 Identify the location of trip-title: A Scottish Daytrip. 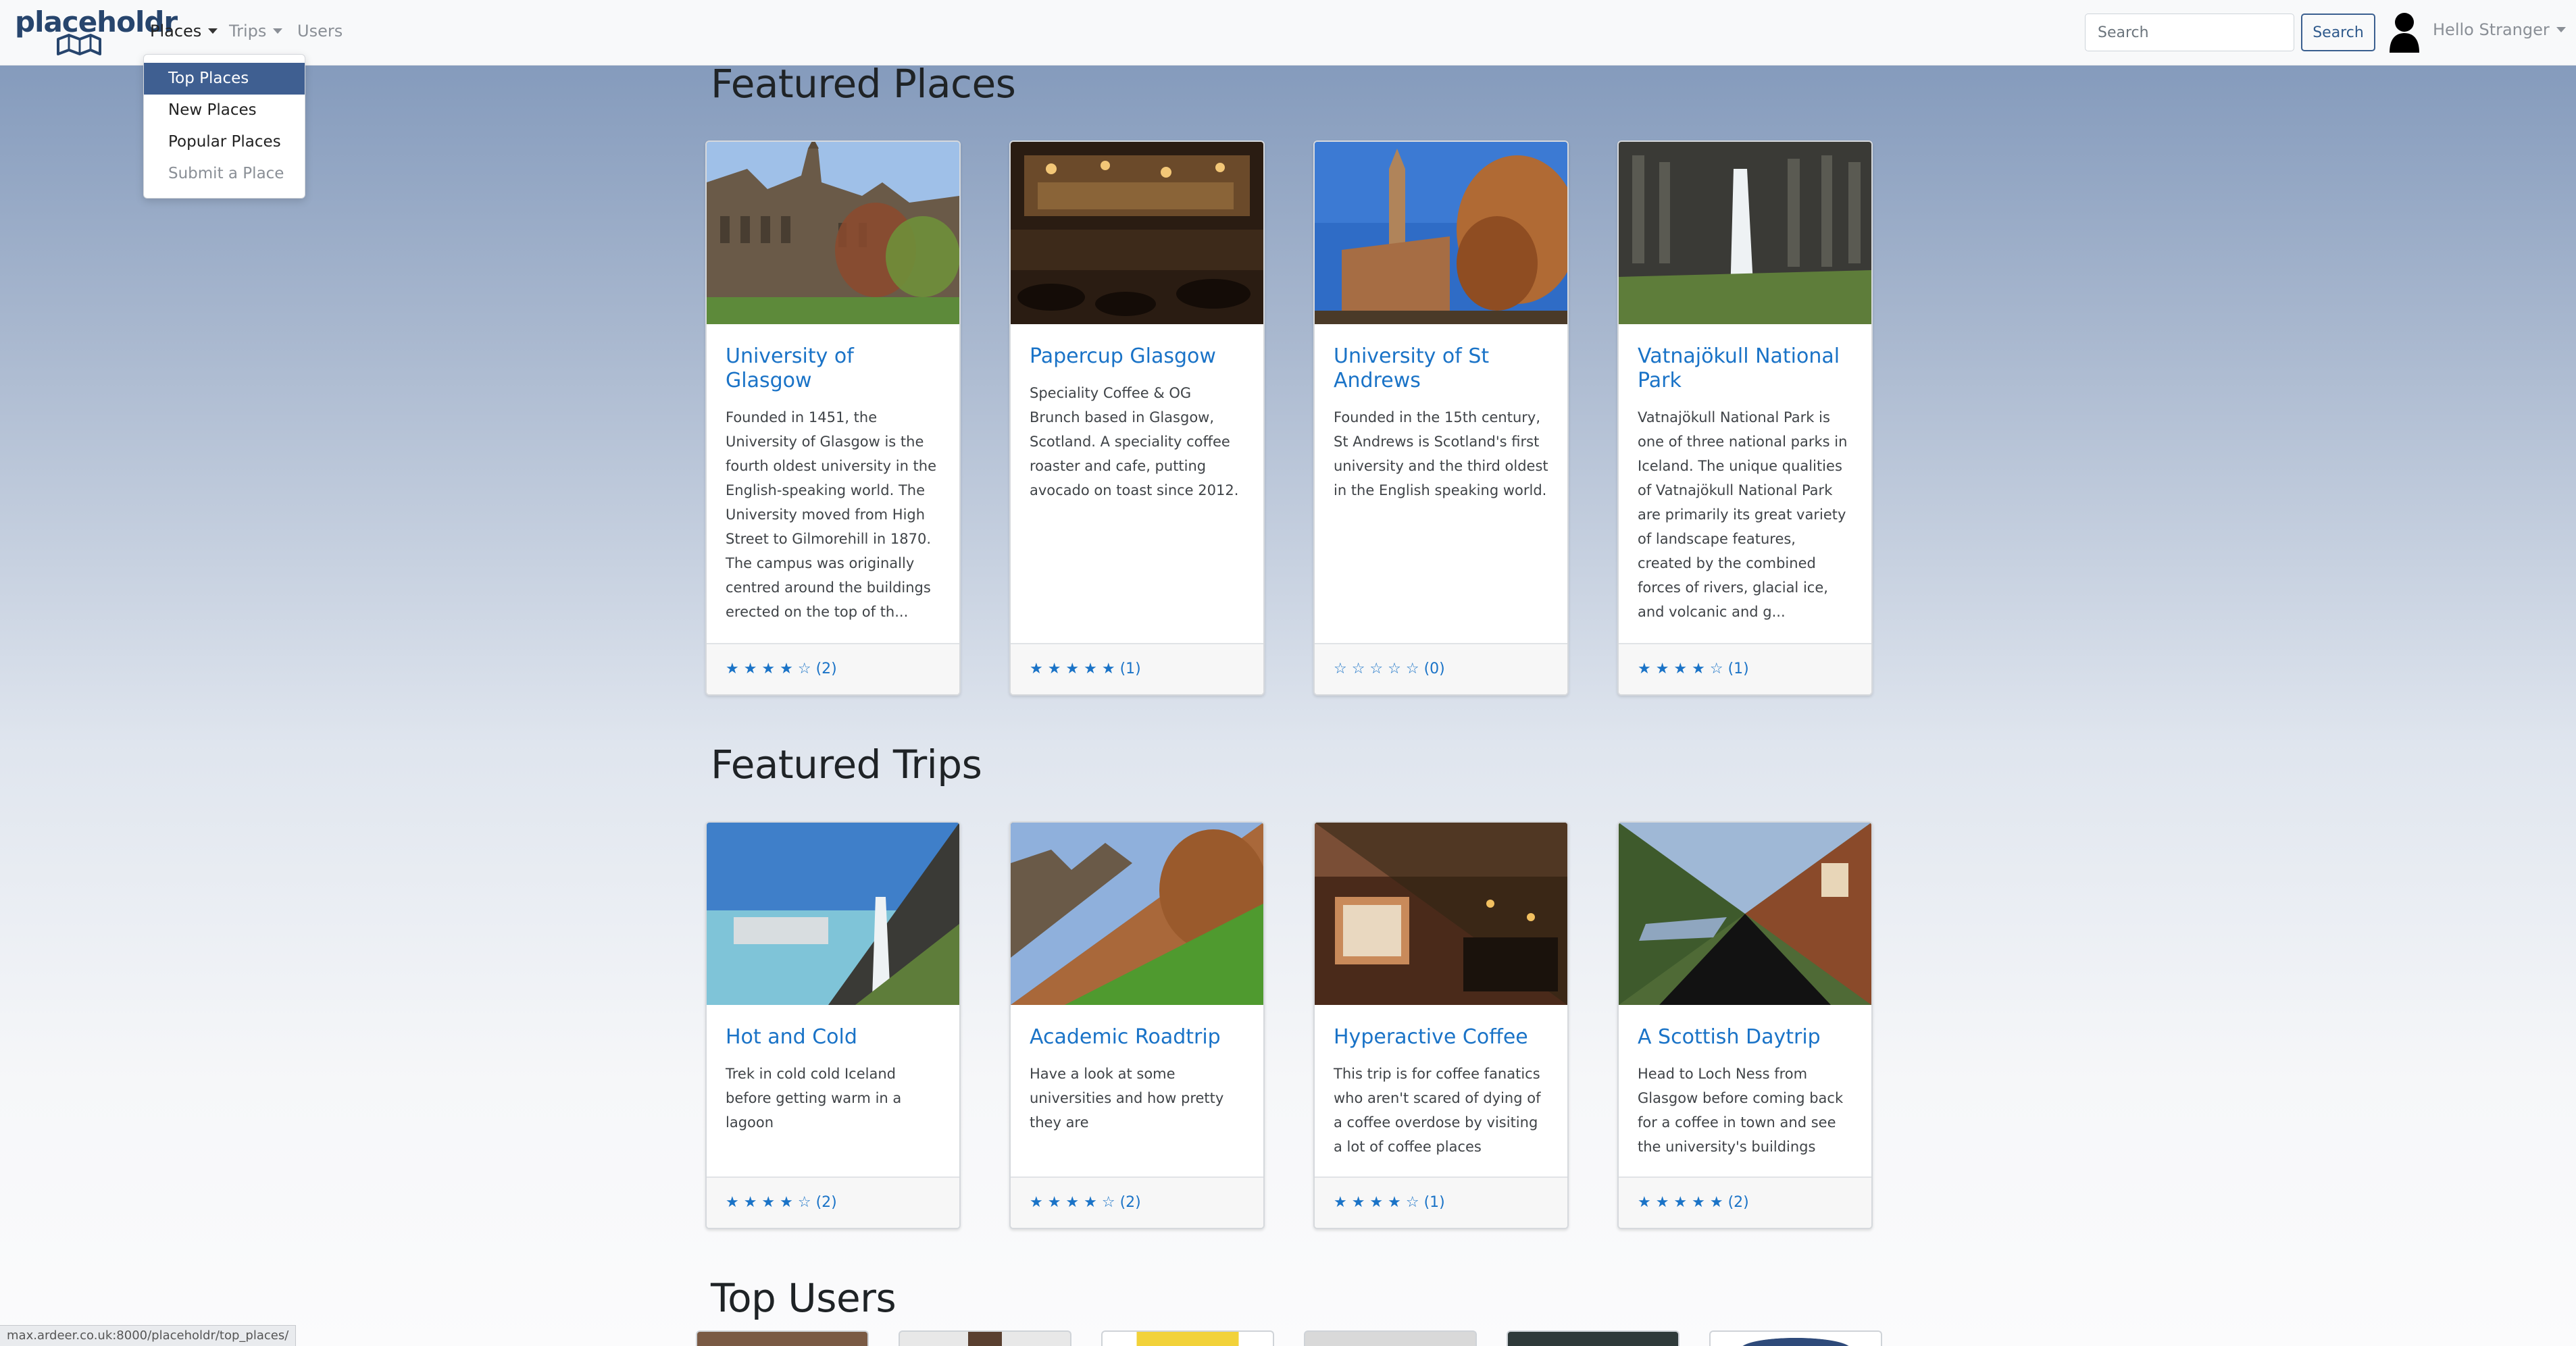
(1745, 1037).